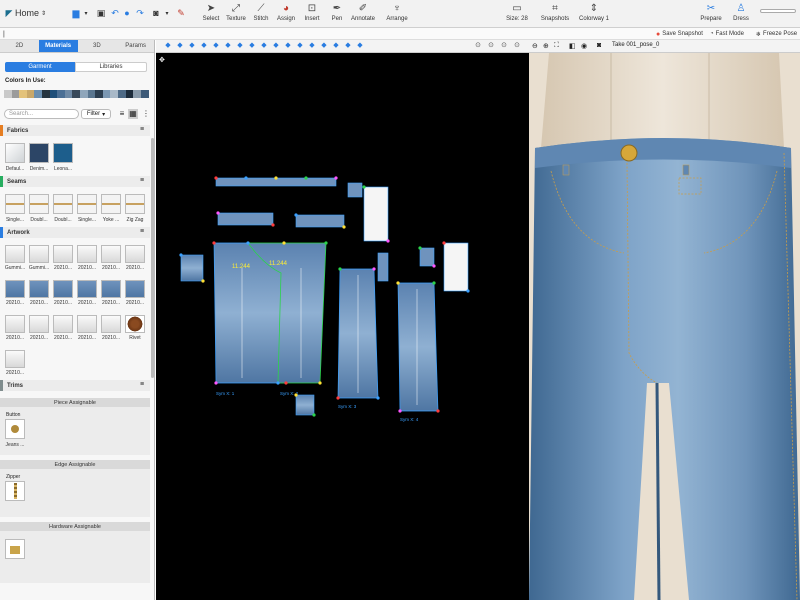 The width and height of the screenshot is (800, 600). I want to click on fabrics-header: Fabrics, so click(75, 130).